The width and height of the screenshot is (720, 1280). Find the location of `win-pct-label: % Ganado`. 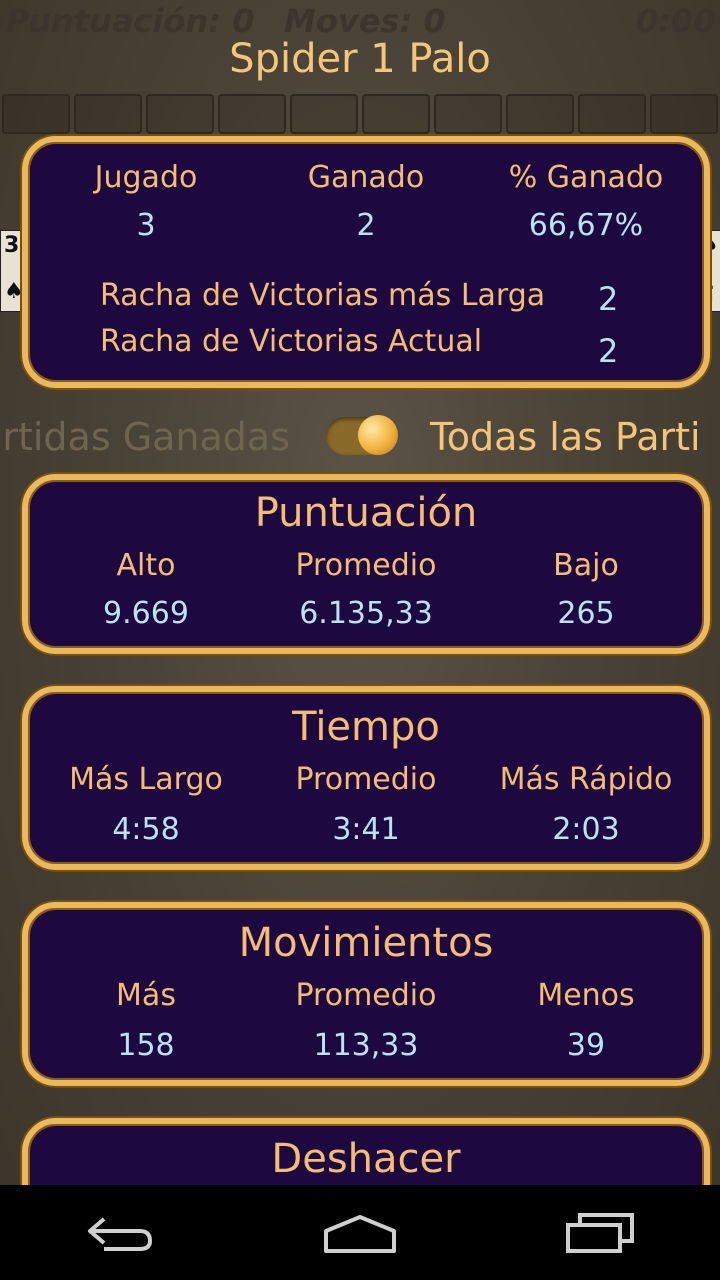

win-pct-label: % Ganado is located at coordinates (586, 177).